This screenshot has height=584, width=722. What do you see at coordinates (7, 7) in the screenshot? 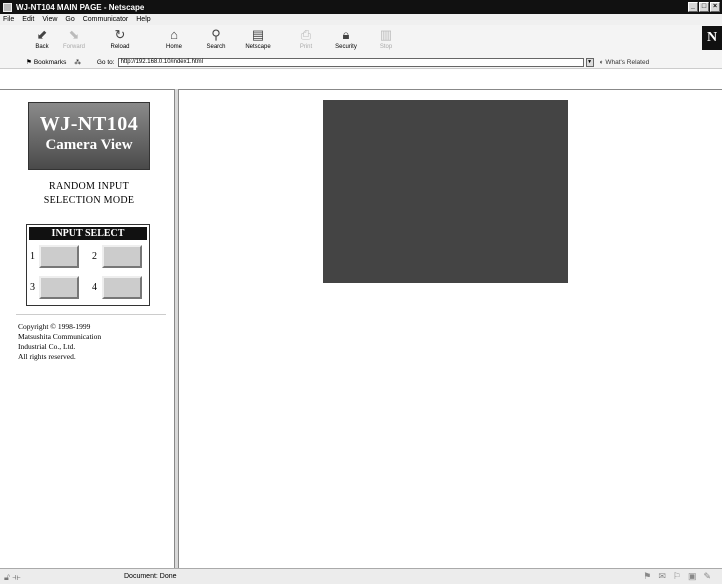
I see `netscape-app-icon` at bounding box center [7, 7].